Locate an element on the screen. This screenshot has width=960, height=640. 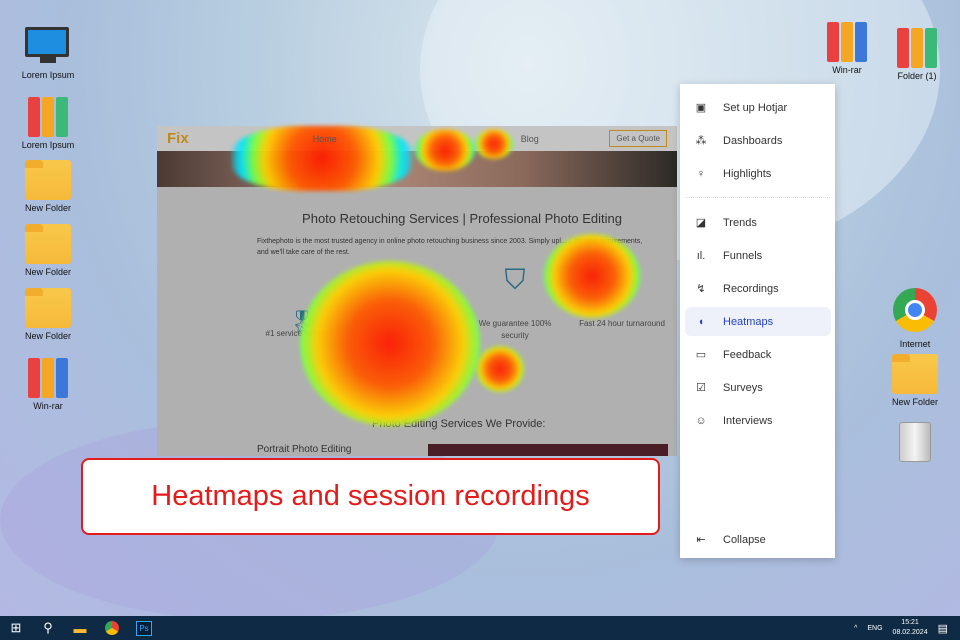
lightbulb-icon: ♀ is located at coordinates (701, 173).